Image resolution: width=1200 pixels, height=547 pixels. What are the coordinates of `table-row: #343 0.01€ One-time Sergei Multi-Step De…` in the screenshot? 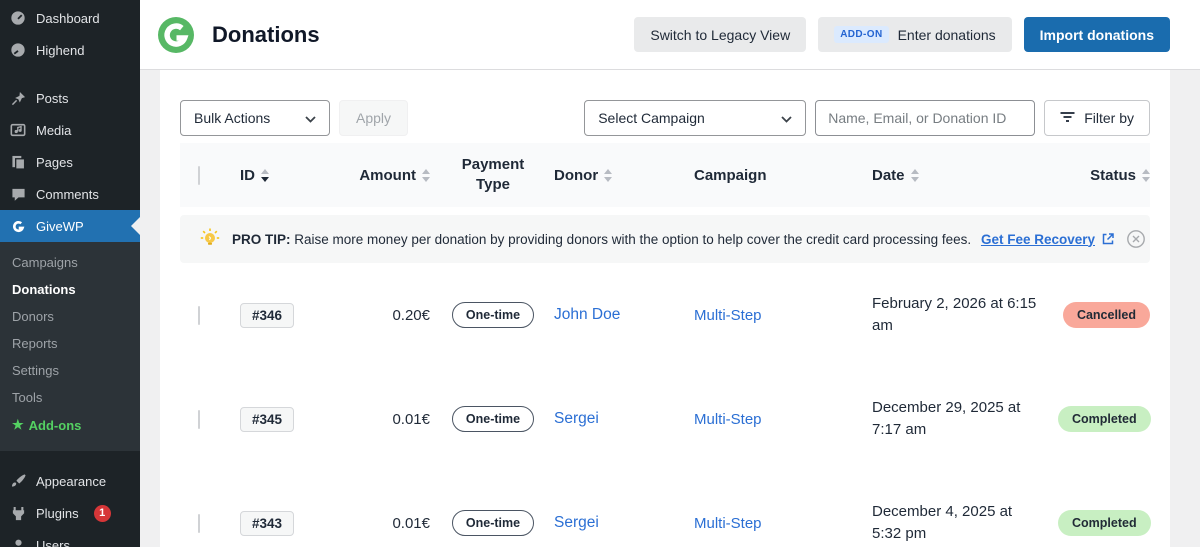 It's located at (665, 509).